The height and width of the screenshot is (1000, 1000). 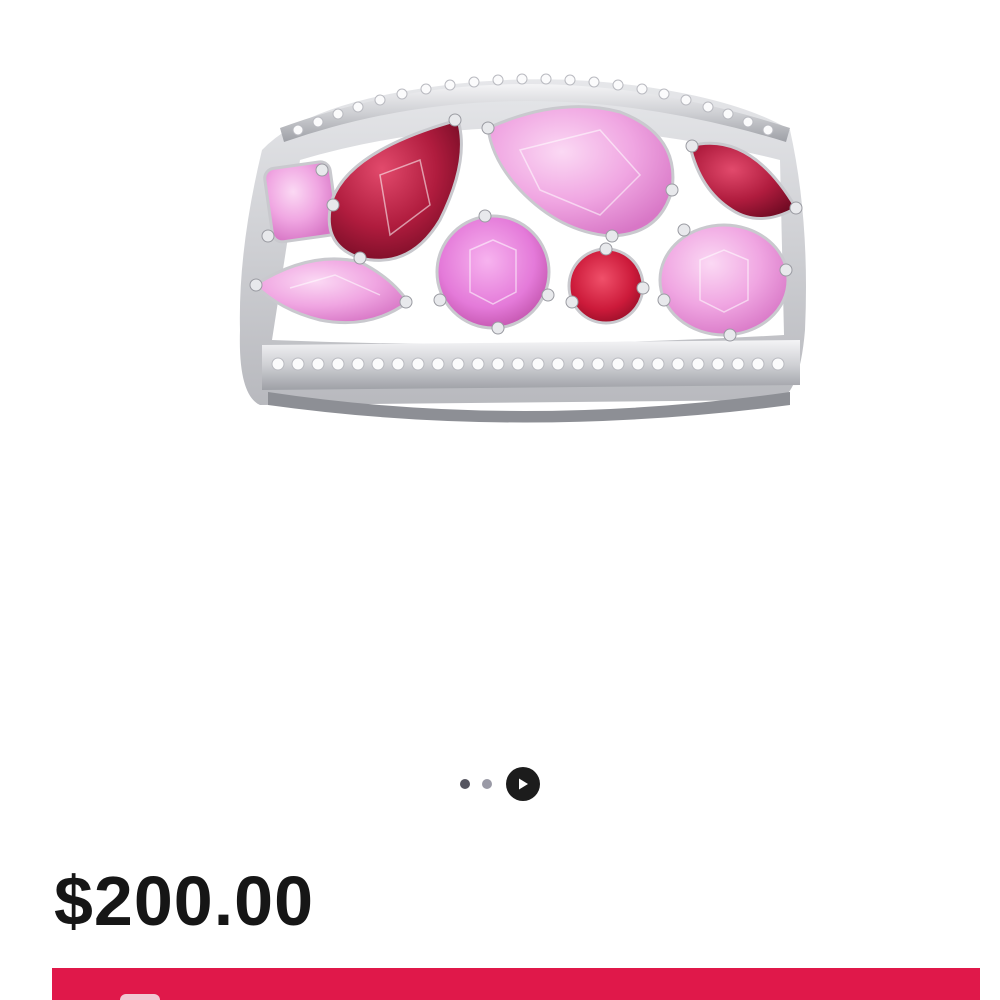 What do you see at coordinates (516, 984) in the screenshot?
I see `add-to-cart-bar` at bounding box center [516, 984].